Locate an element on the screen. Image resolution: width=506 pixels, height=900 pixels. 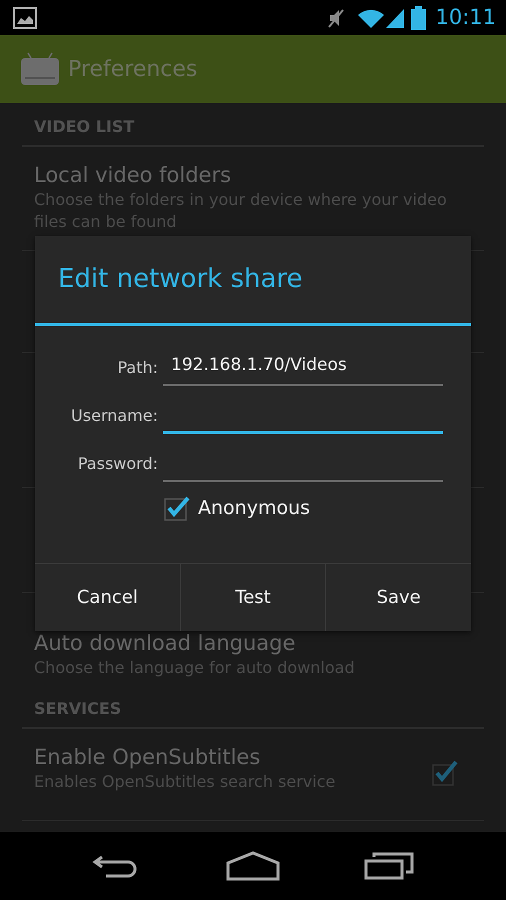
checkbox-label: Anonymous is located at coordinates (254, 508).